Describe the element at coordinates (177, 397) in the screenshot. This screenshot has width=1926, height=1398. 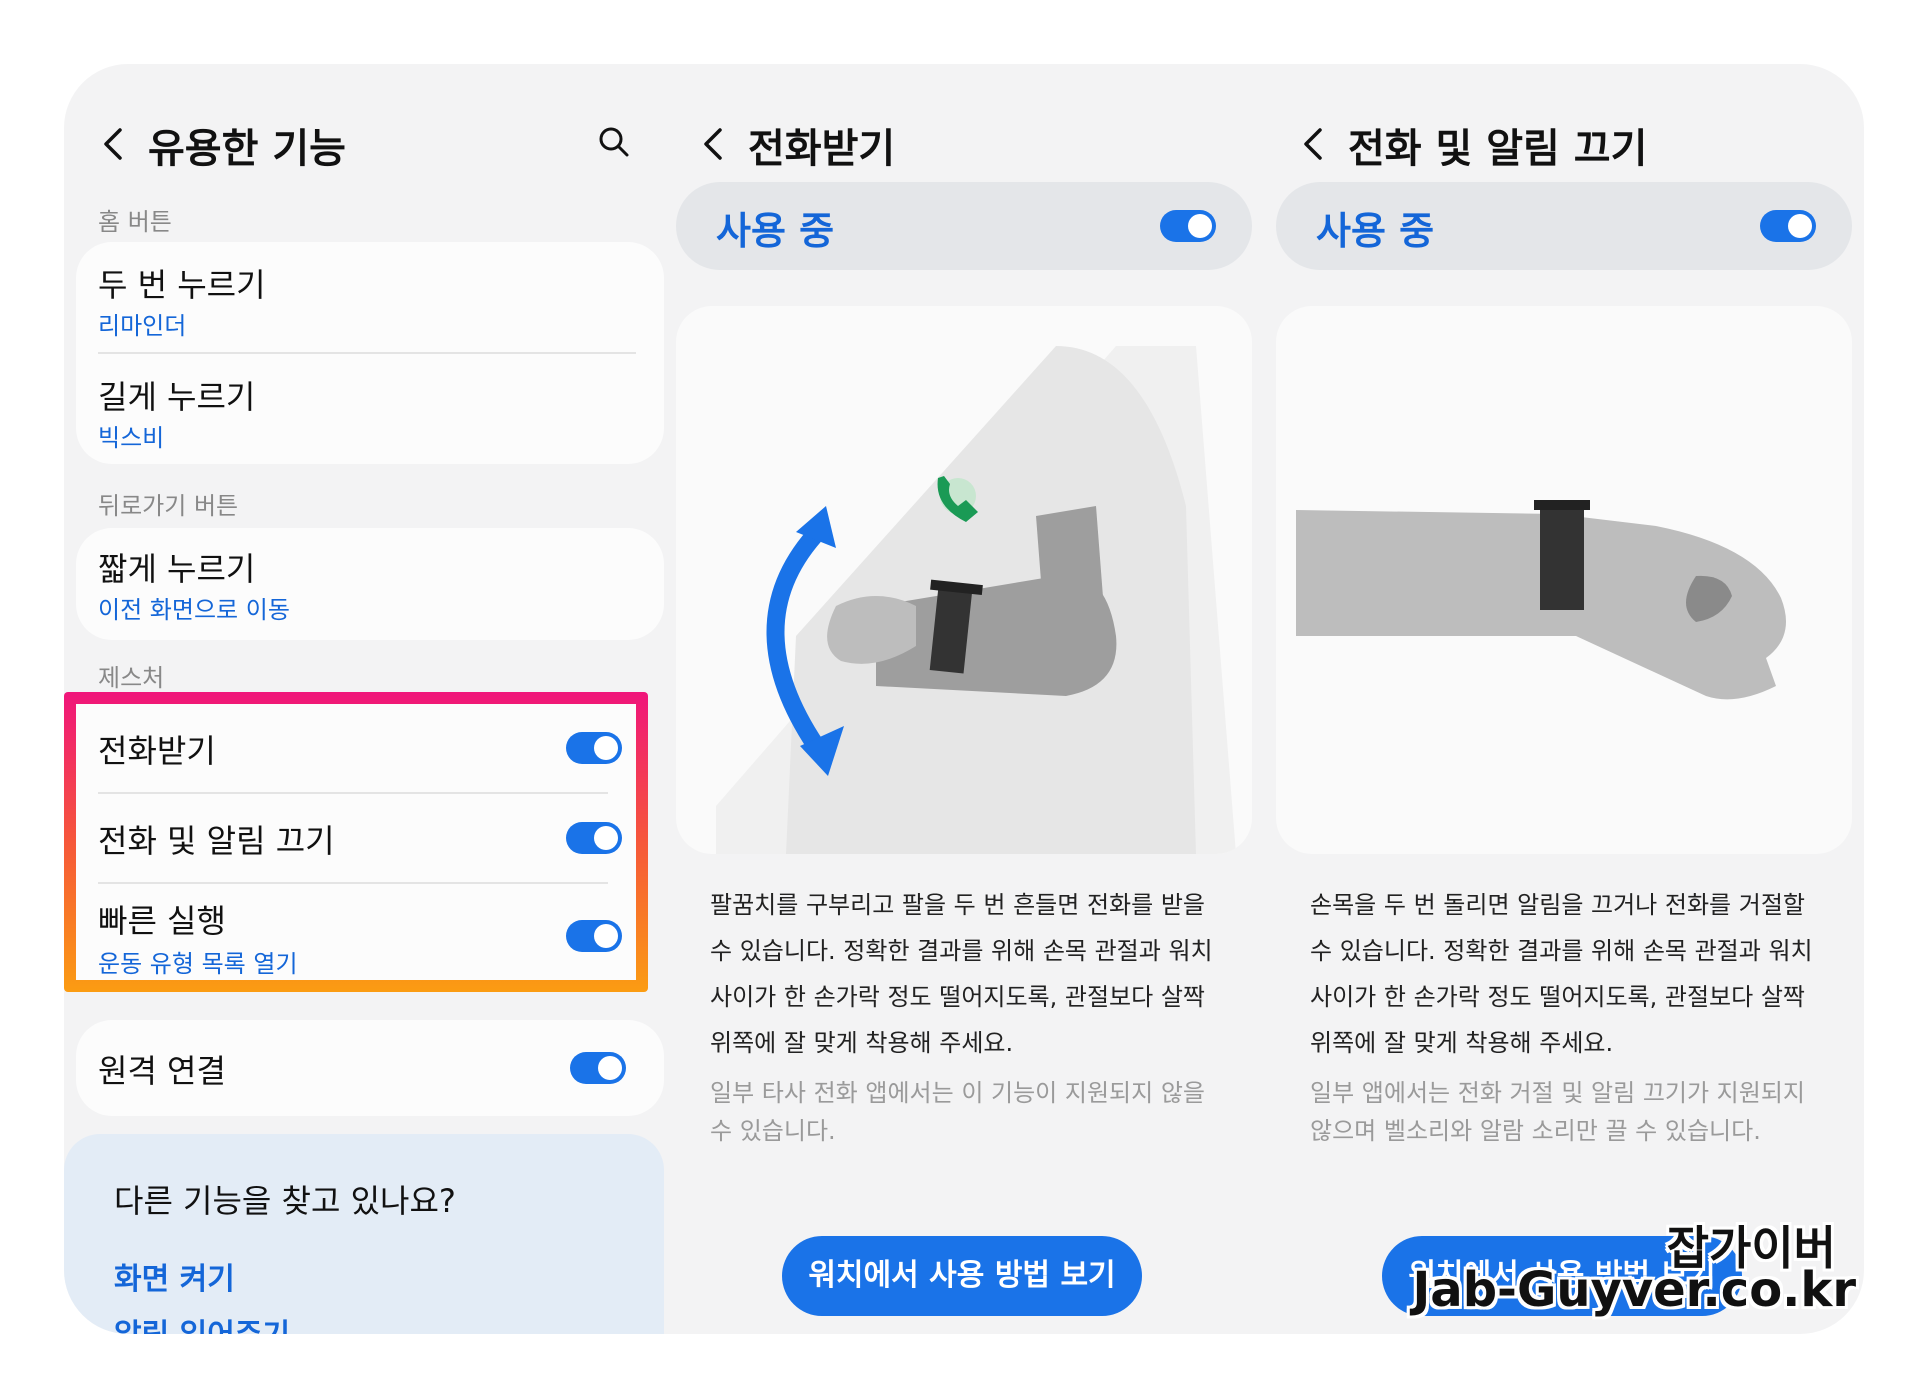
I see `long-press-title: 길게 누르기` at that location.